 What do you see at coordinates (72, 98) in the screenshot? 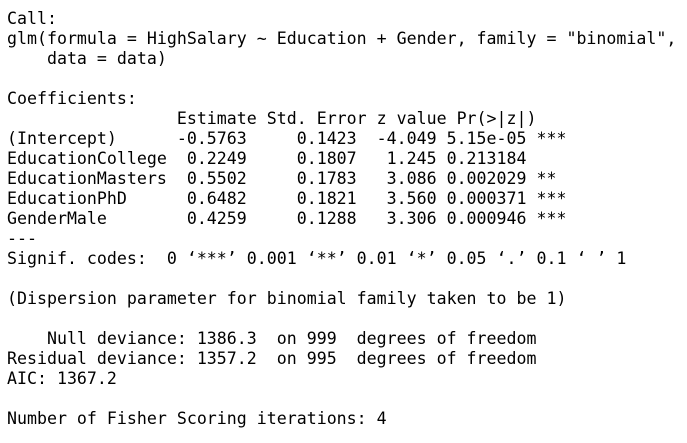
I see `coefficients-header: Coefficients:` at bounding box center [72, 98].